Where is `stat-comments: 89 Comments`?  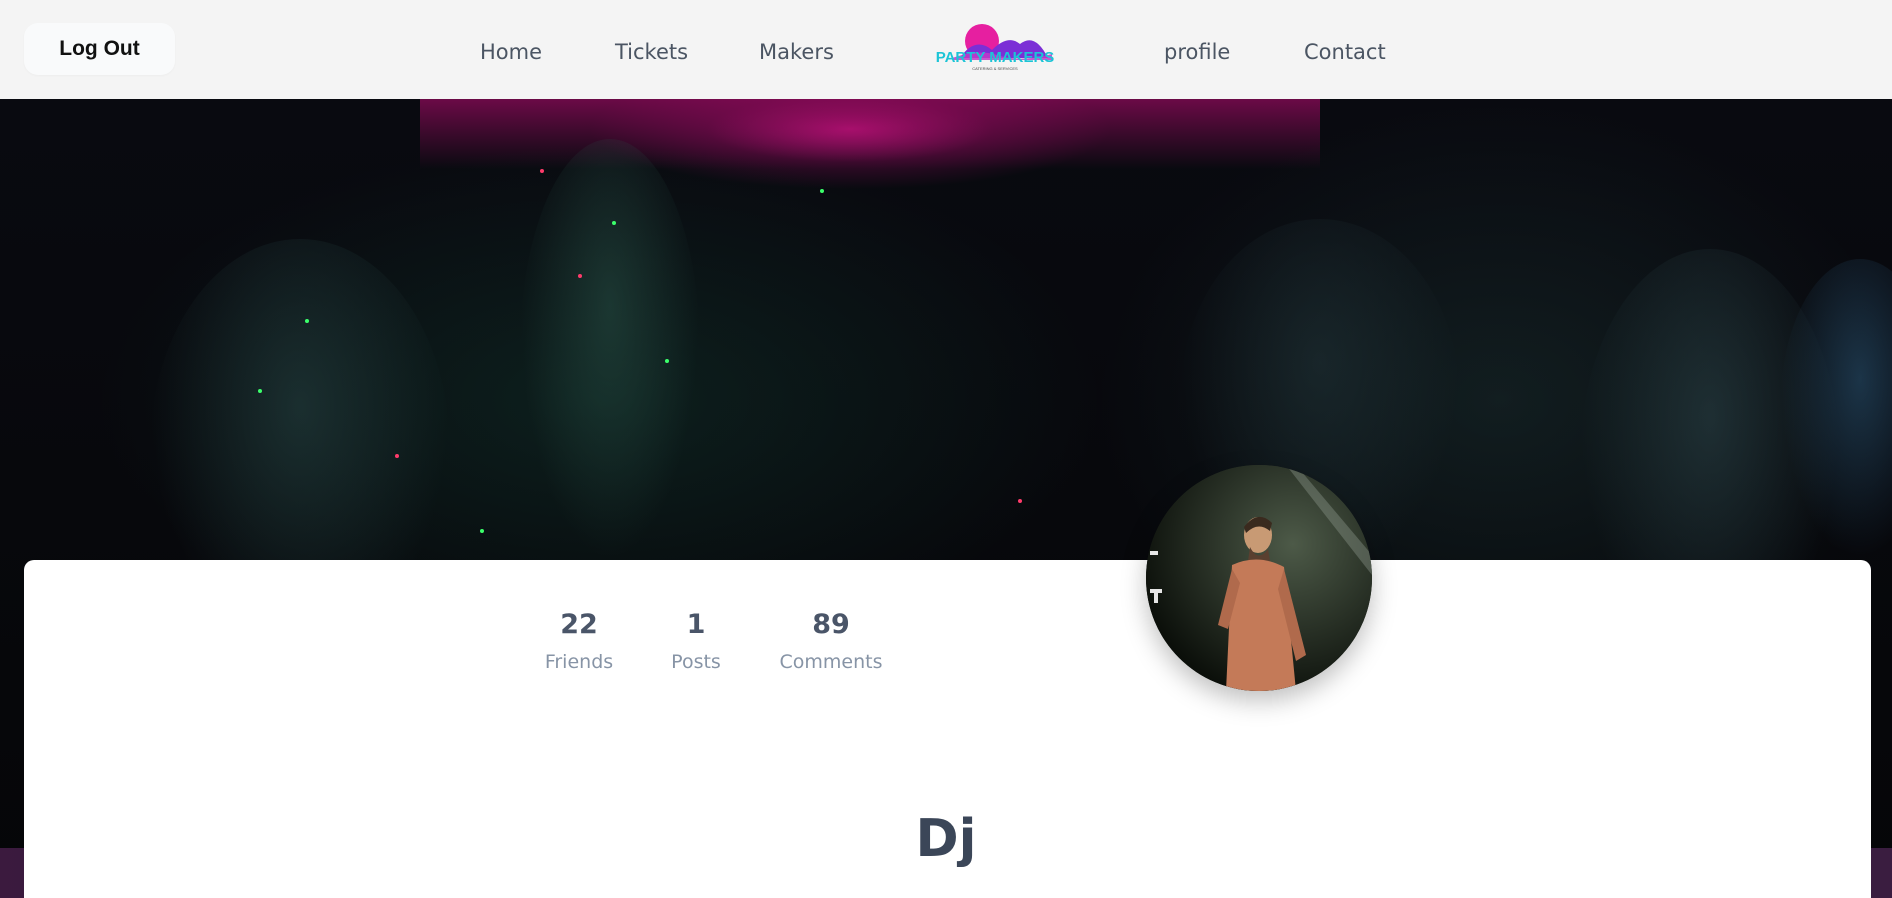
stat-comments: 89 Comments is located at coordinates (831, 641).